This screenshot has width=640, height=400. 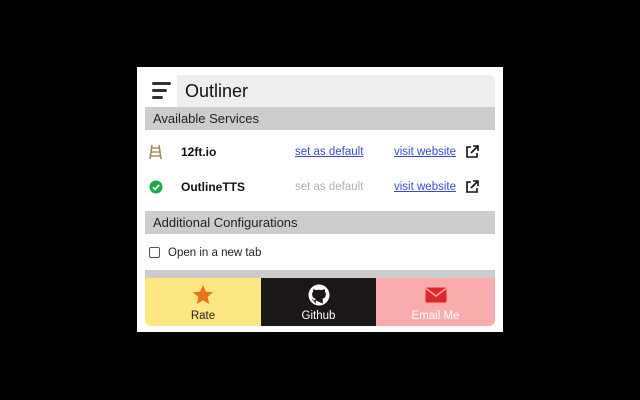 What do you see at coordinates (320, 91) in the screenshot?
I see `header-bar: Outliner` at bounding box center [320, 91].